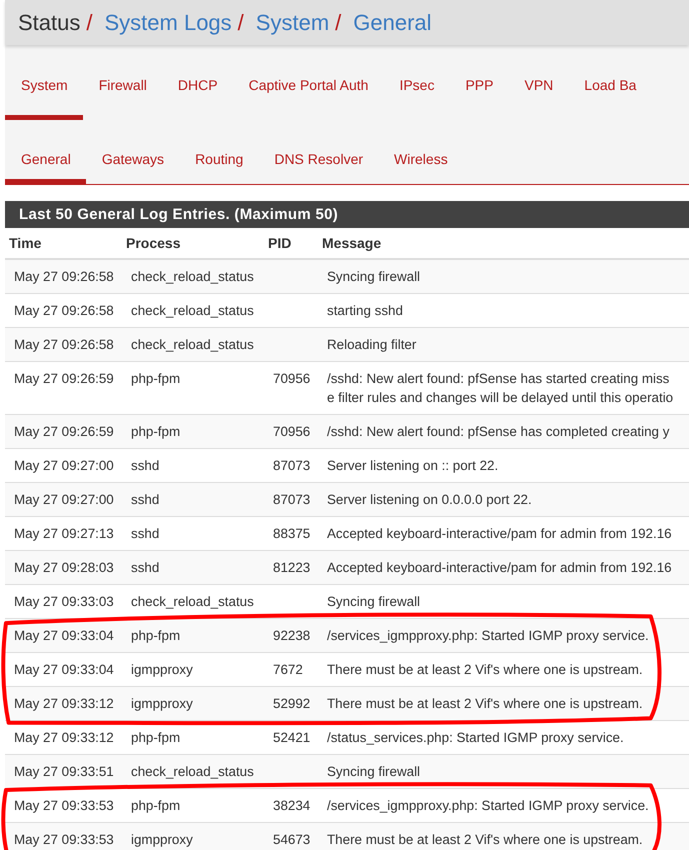  I want to click on panel-title: Last 50 General Log Entries. (Maximum 50), so click(347, 214).